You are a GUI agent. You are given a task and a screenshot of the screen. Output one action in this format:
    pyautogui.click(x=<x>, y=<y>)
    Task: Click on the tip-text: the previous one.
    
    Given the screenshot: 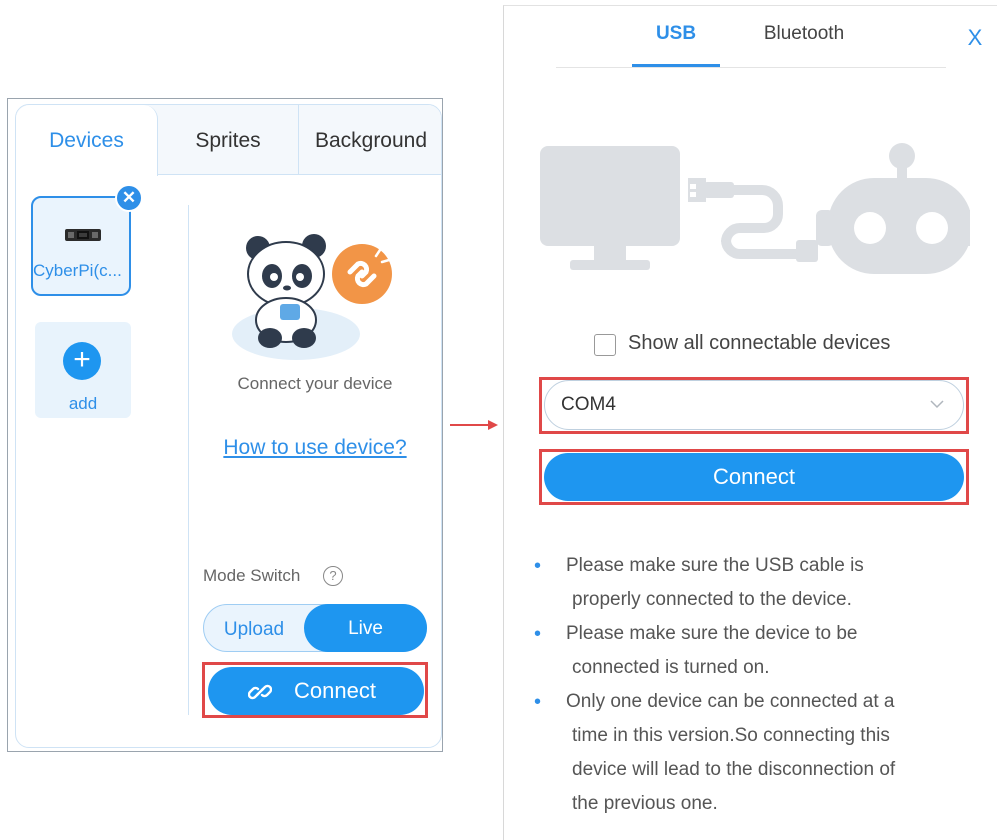 What is the action you would take?
    pyautogui.click(x=645, y=803)
    